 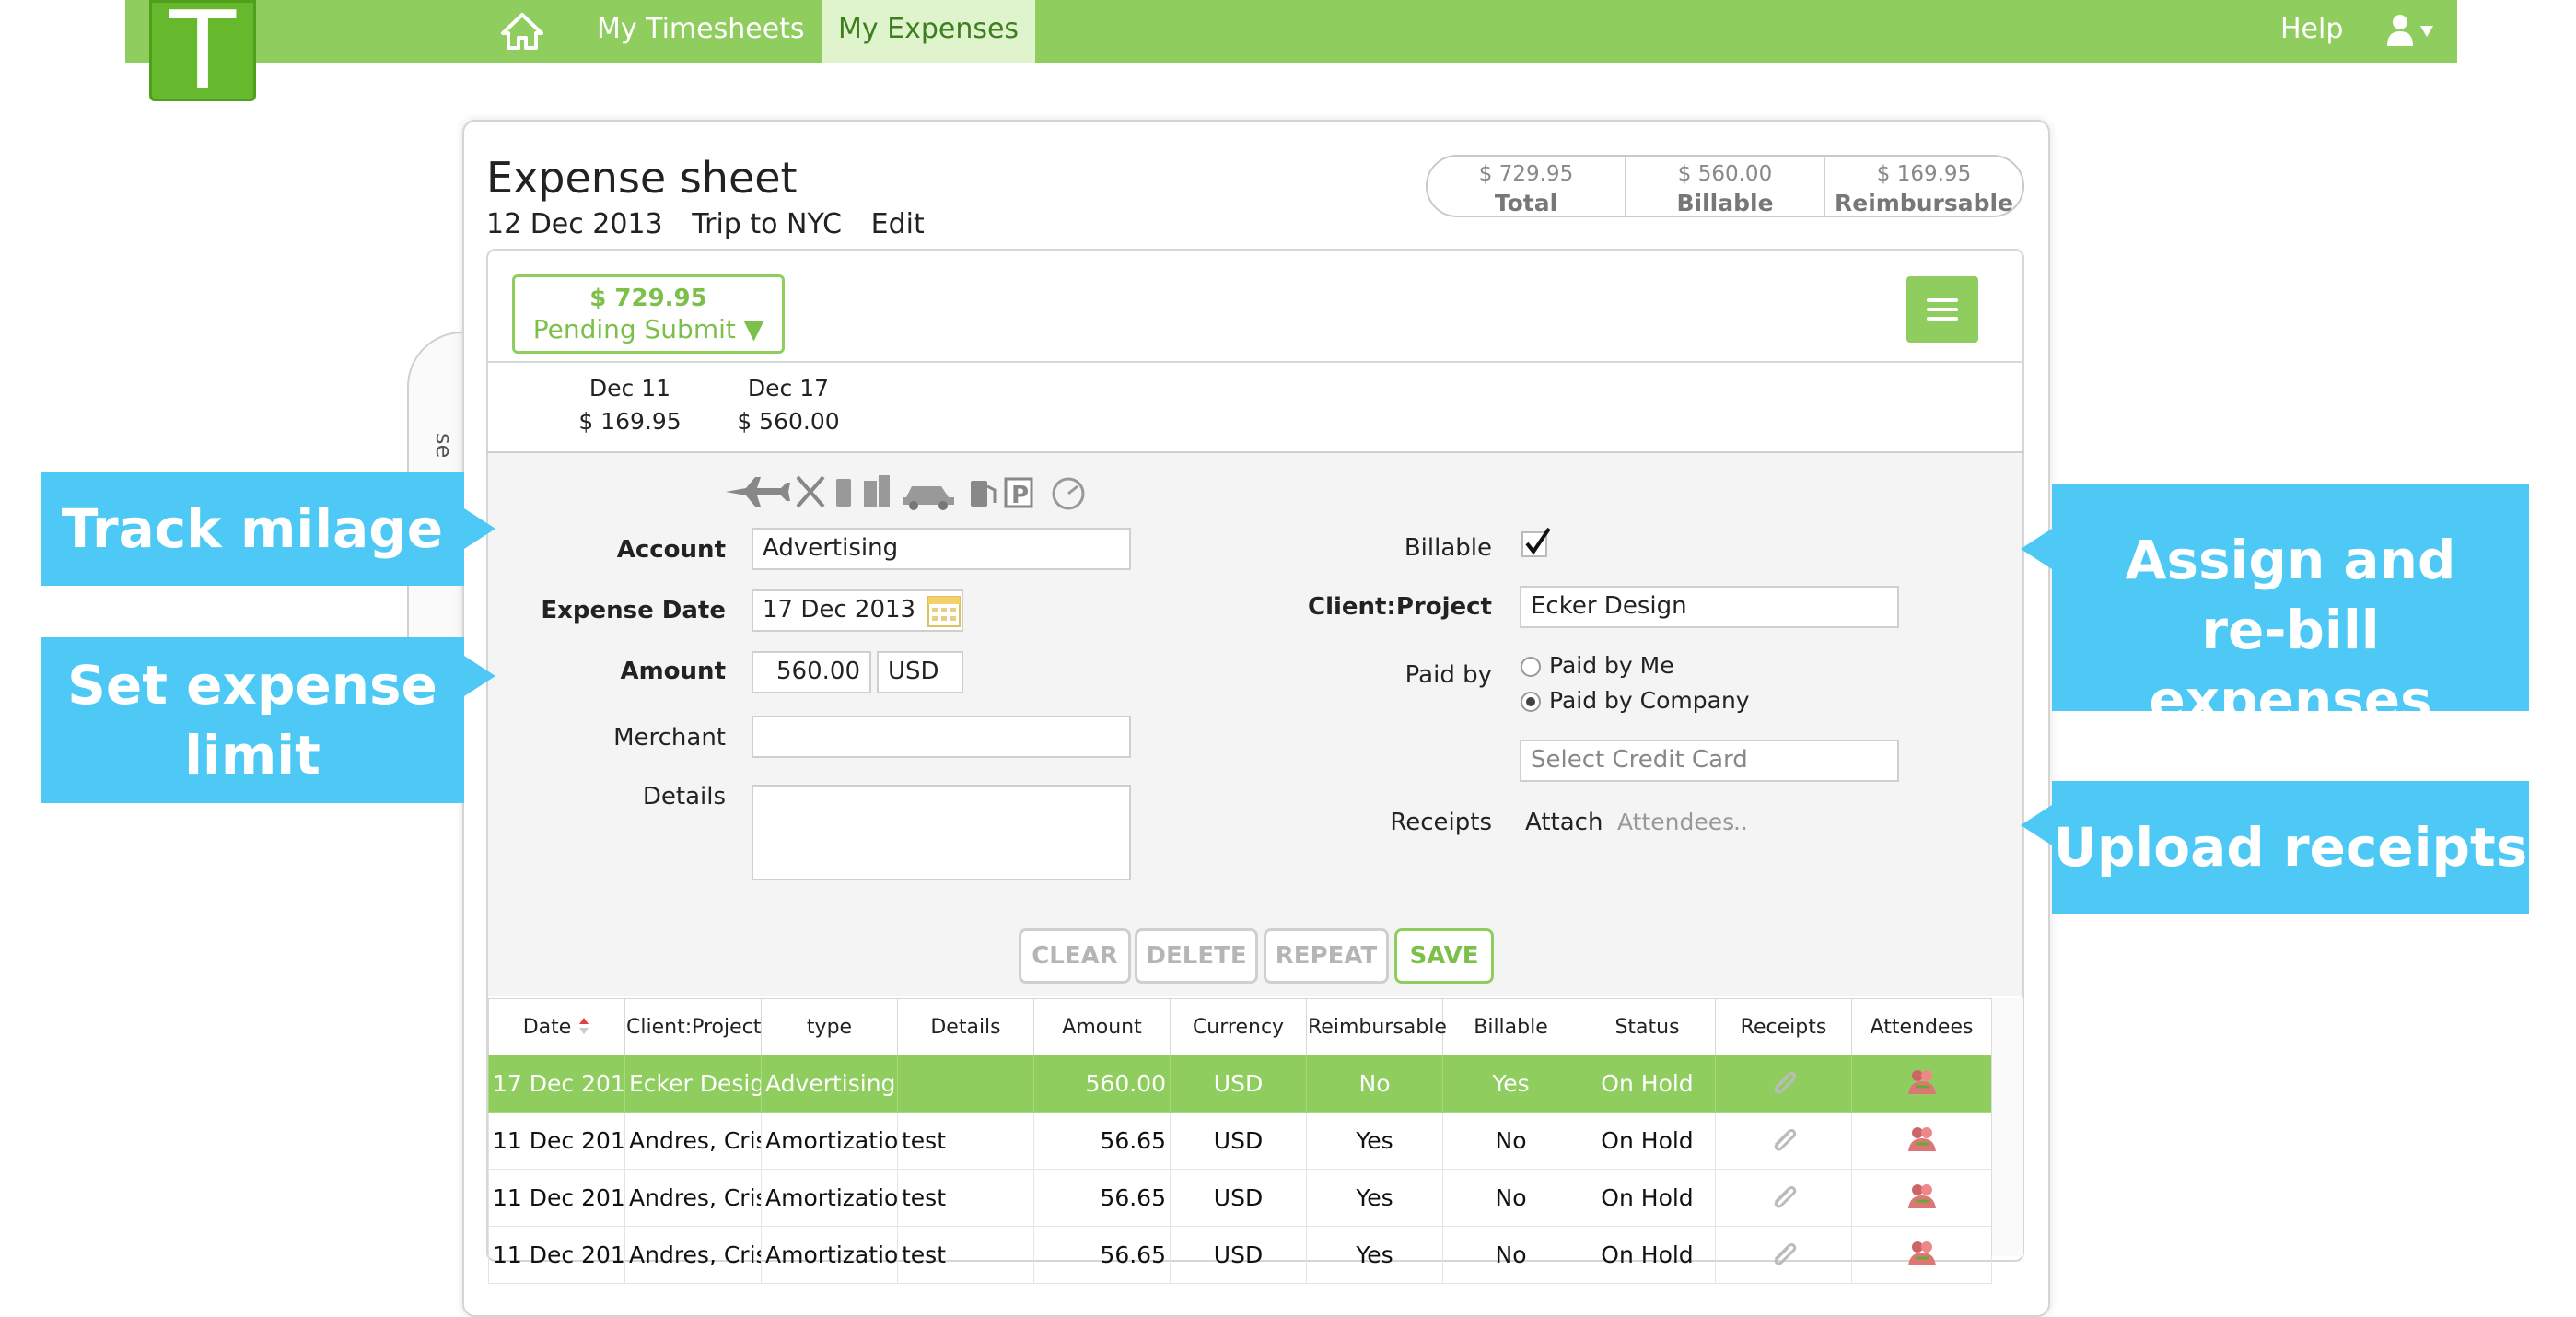 I want to click on car-icon, so click(x=928, y=498).